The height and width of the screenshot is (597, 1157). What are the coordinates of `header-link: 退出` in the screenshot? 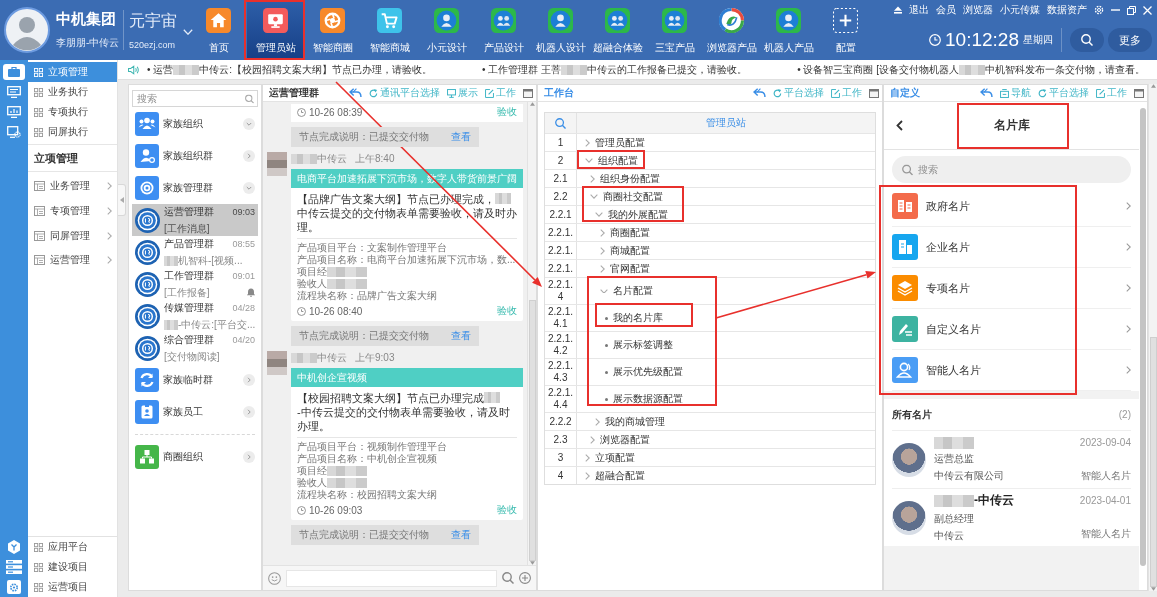 It's located at (919, 10).